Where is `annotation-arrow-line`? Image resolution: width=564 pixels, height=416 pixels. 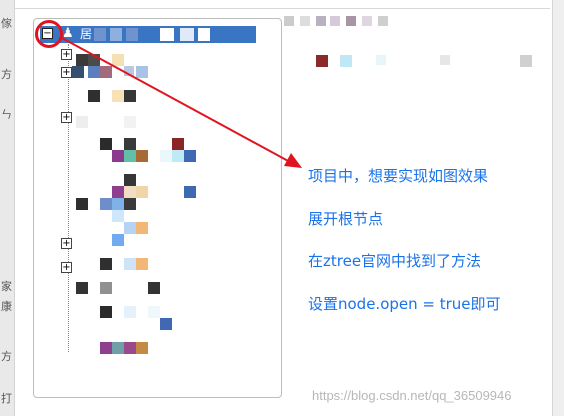 annotation-arrow-line is located at coordinates (176, 100).